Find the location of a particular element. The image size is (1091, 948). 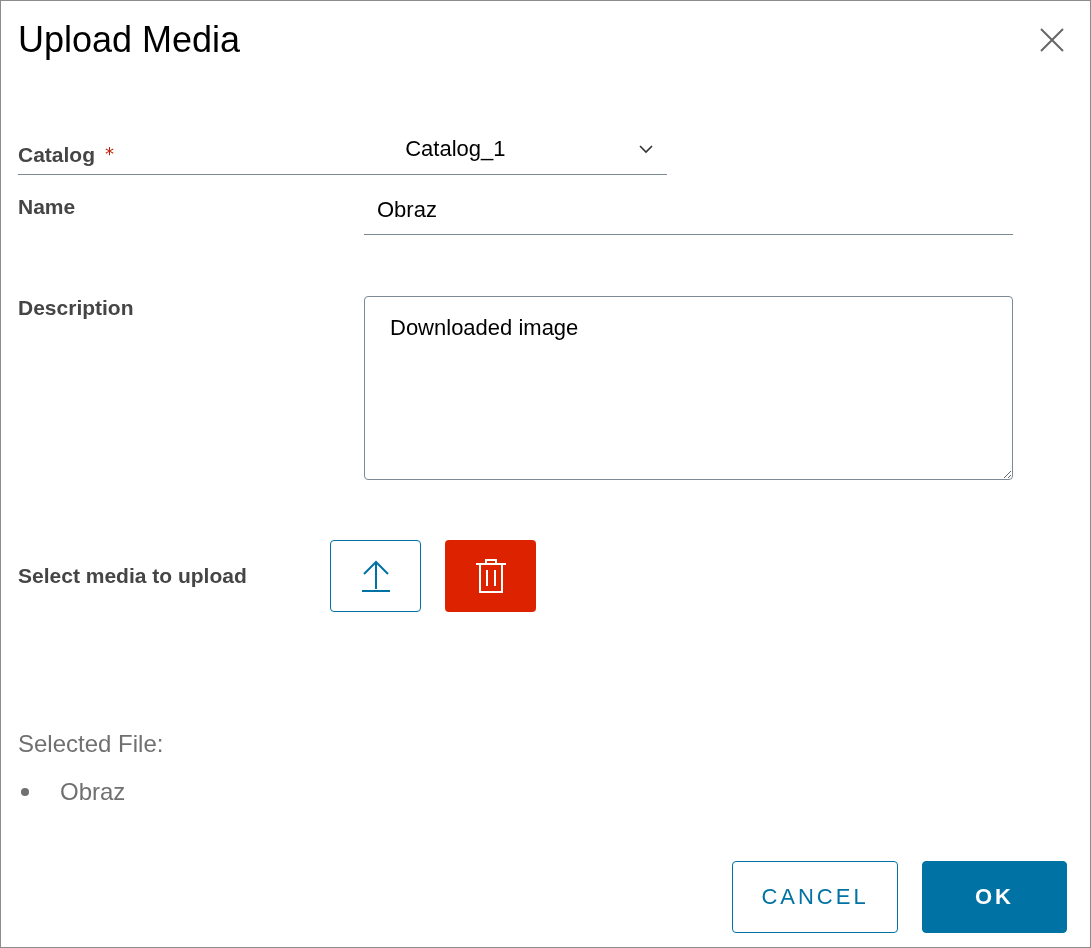

upload-icon is located at coordinates (375, 576).